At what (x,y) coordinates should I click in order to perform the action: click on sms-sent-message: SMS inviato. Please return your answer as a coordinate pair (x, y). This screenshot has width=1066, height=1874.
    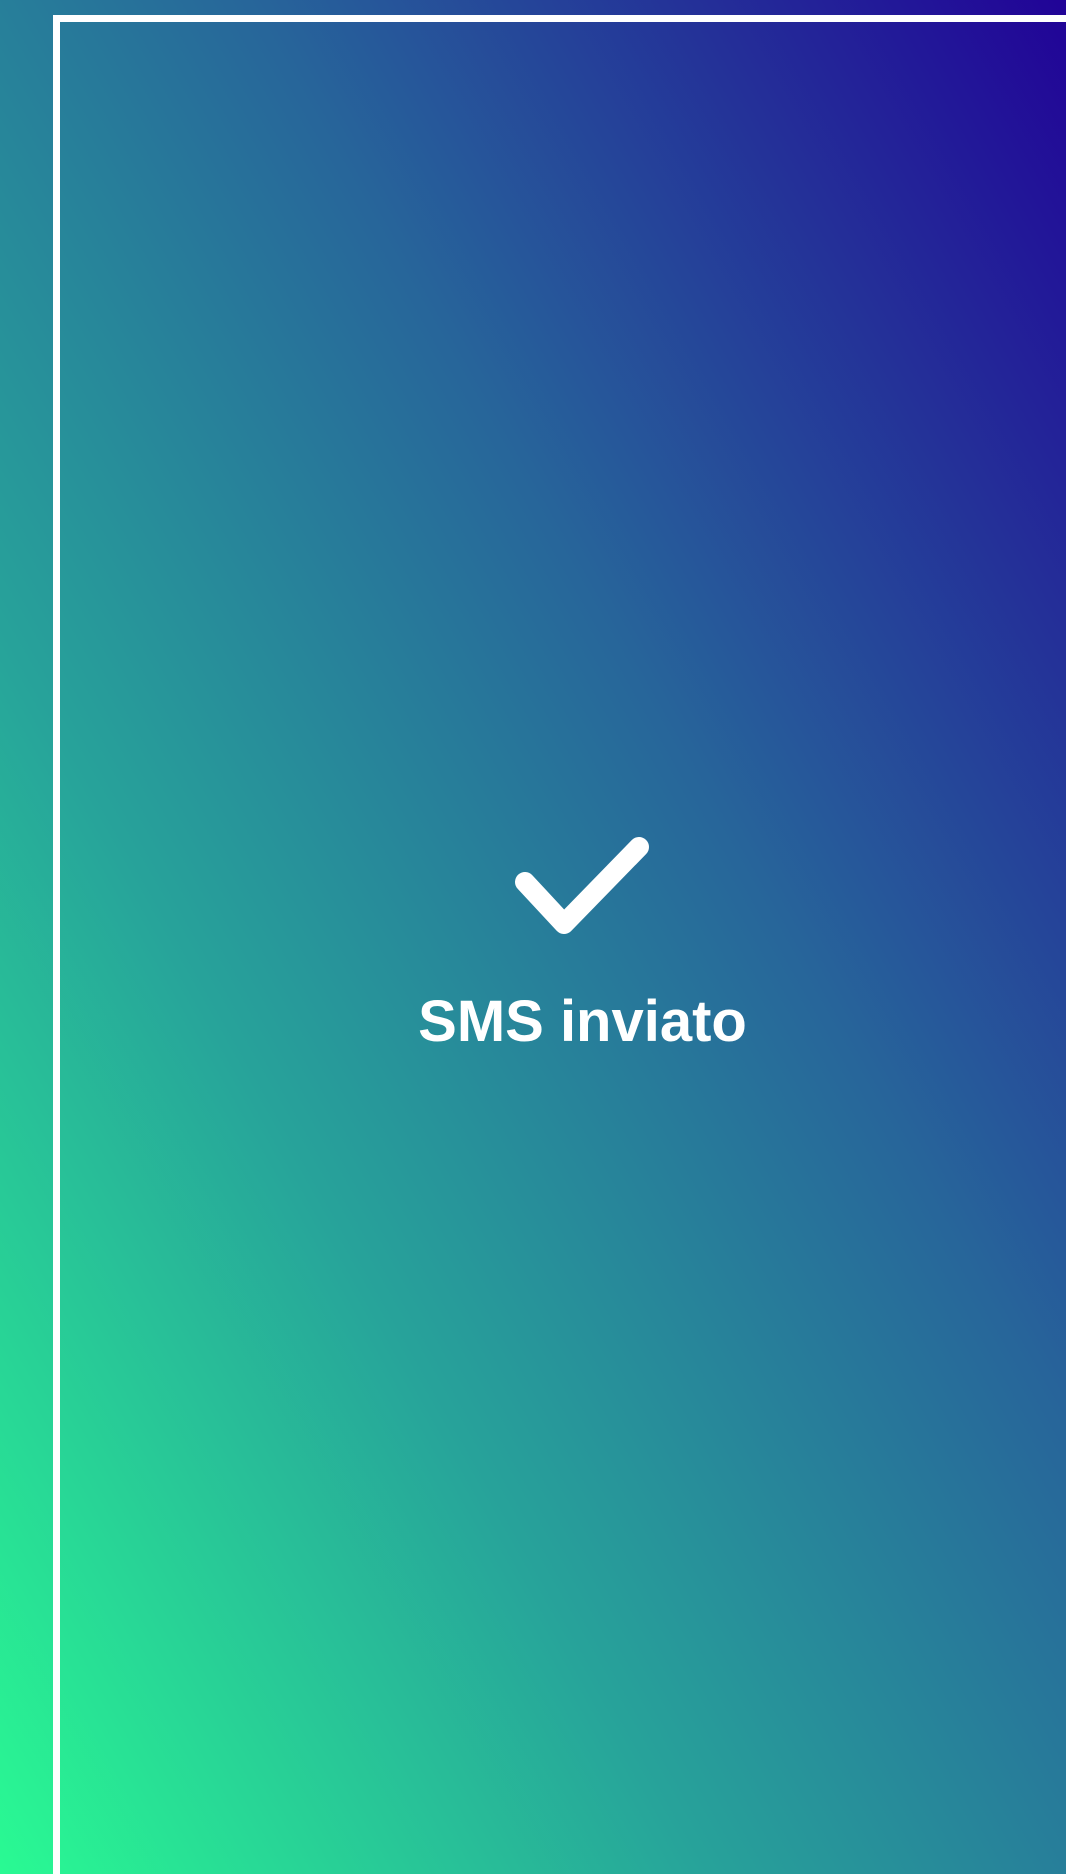
    Looking at the image, I should click on (582, 1021).